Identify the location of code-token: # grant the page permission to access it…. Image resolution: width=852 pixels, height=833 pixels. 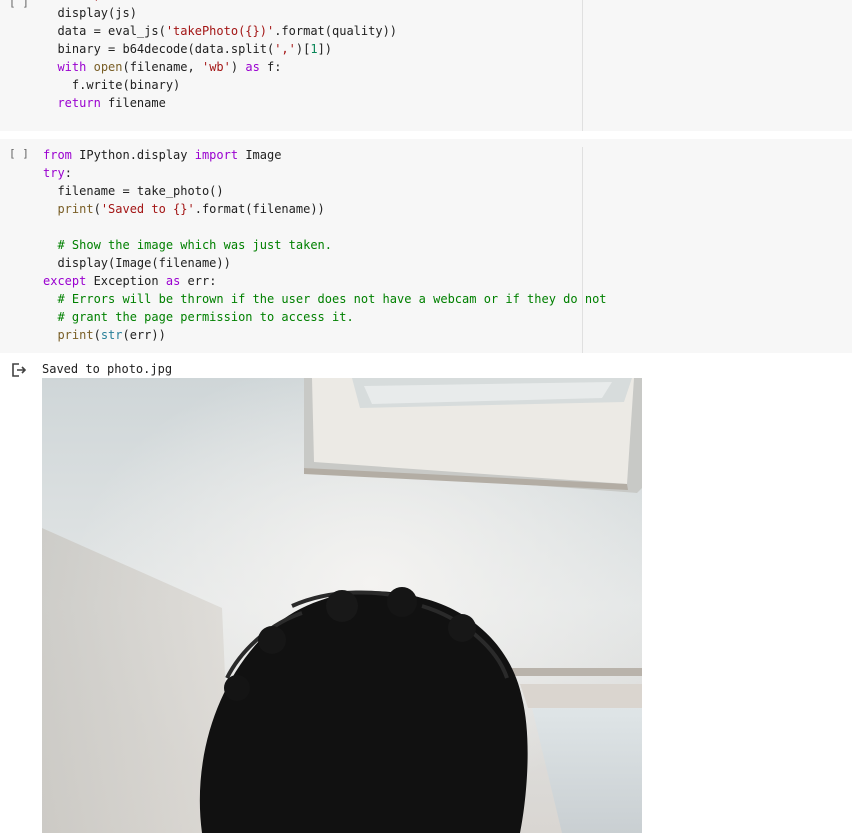
(205, 317).